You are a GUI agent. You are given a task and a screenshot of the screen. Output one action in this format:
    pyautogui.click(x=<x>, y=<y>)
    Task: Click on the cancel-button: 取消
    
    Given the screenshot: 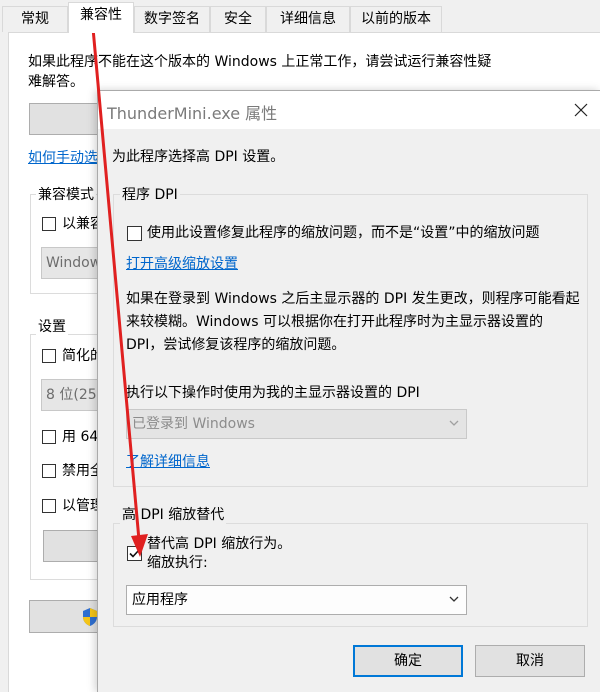 What is the action you would take?
    pyautogui.click(x=530, y=661)
    